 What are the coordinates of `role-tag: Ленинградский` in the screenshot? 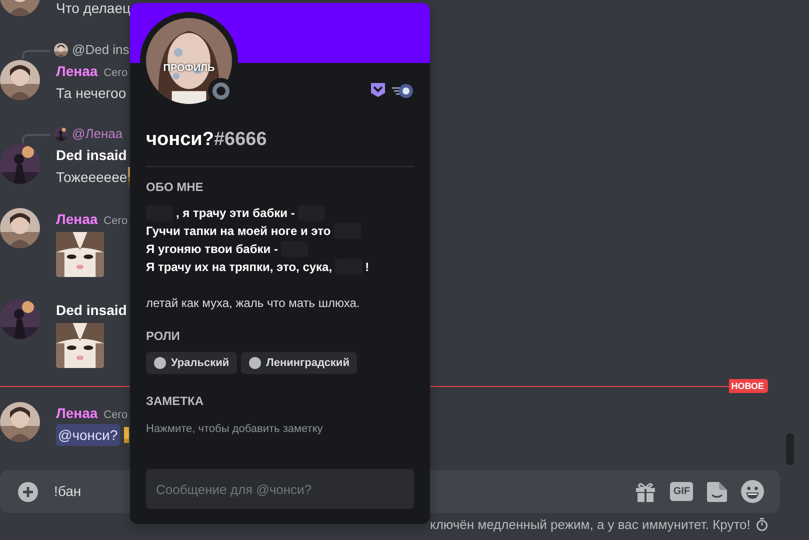 It's located at (299, 363).